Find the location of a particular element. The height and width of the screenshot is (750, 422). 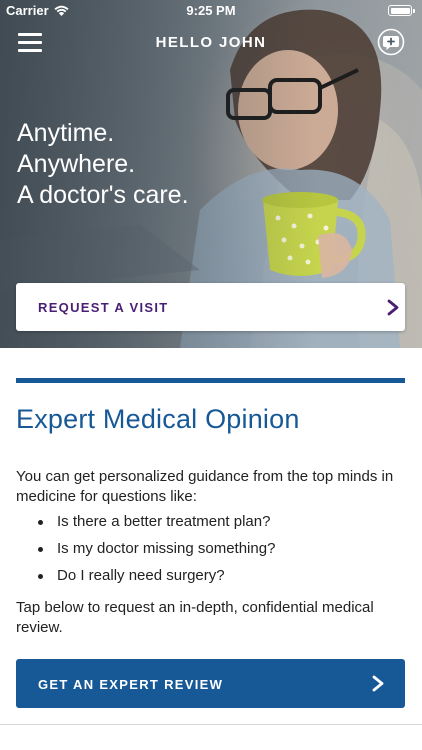

list-item: Is my doctor missing something? is located at coordinates (211, 552).